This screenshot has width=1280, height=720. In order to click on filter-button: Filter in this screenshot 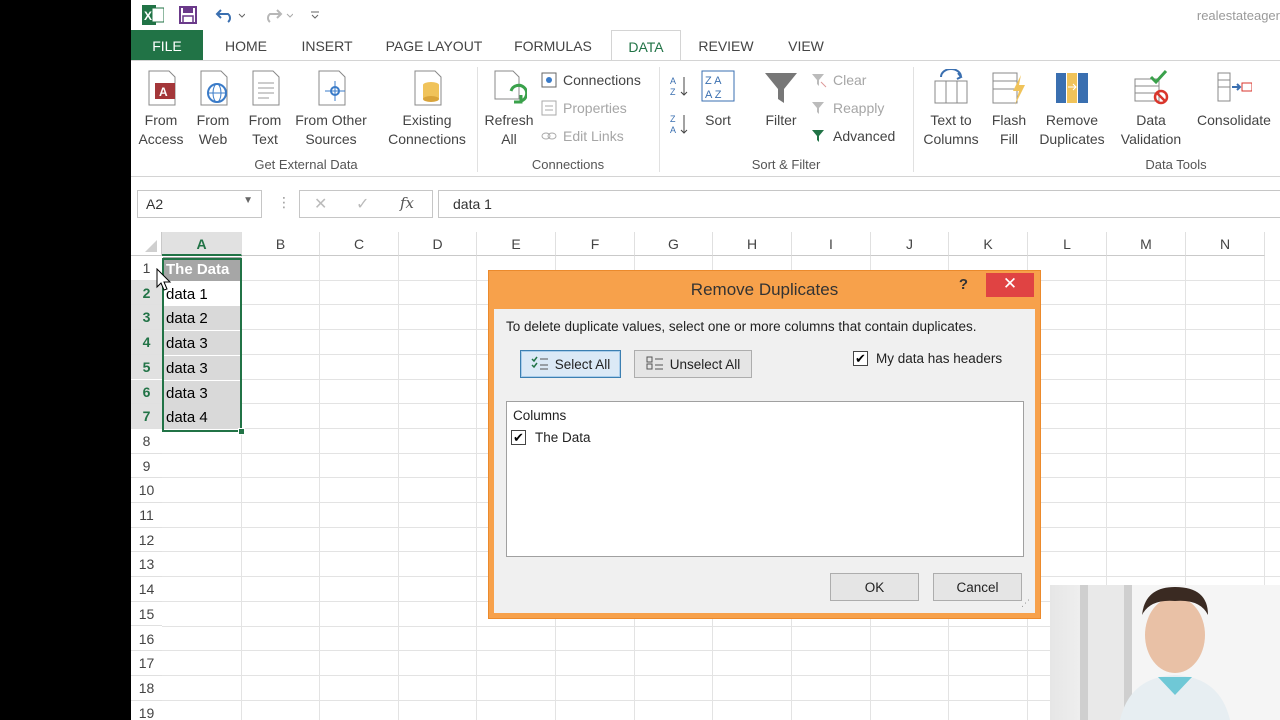, I will do `click(781, 99)`.